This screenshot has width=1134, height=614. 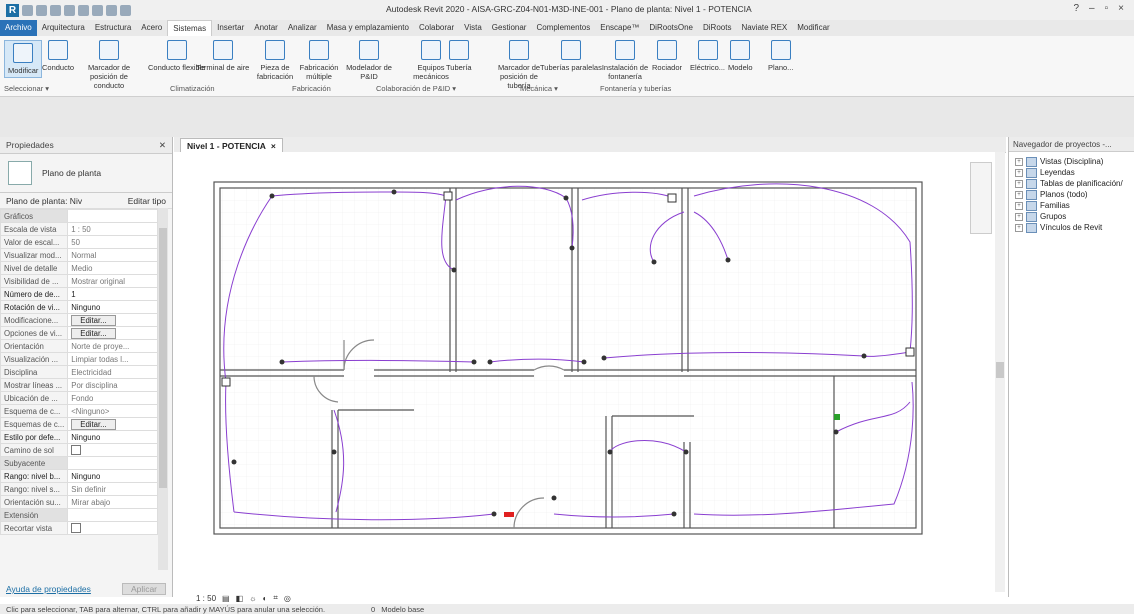 I want to click on ribbon-button-tuber-as-paralelas: Tuberías paralelas, so click(x=571, y=56).